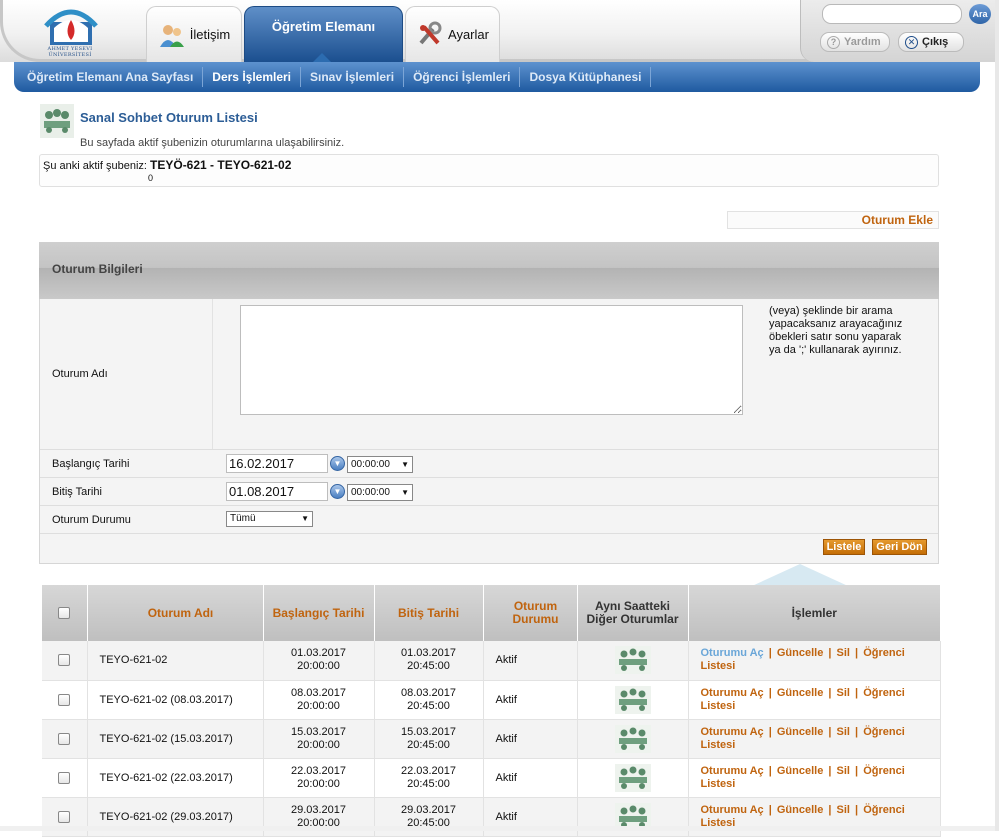 The image size is (999, 837). Describe the element at coordinates (175, 613) in the screenshot. I see `col-header-name: Oturum Adı` at that location.